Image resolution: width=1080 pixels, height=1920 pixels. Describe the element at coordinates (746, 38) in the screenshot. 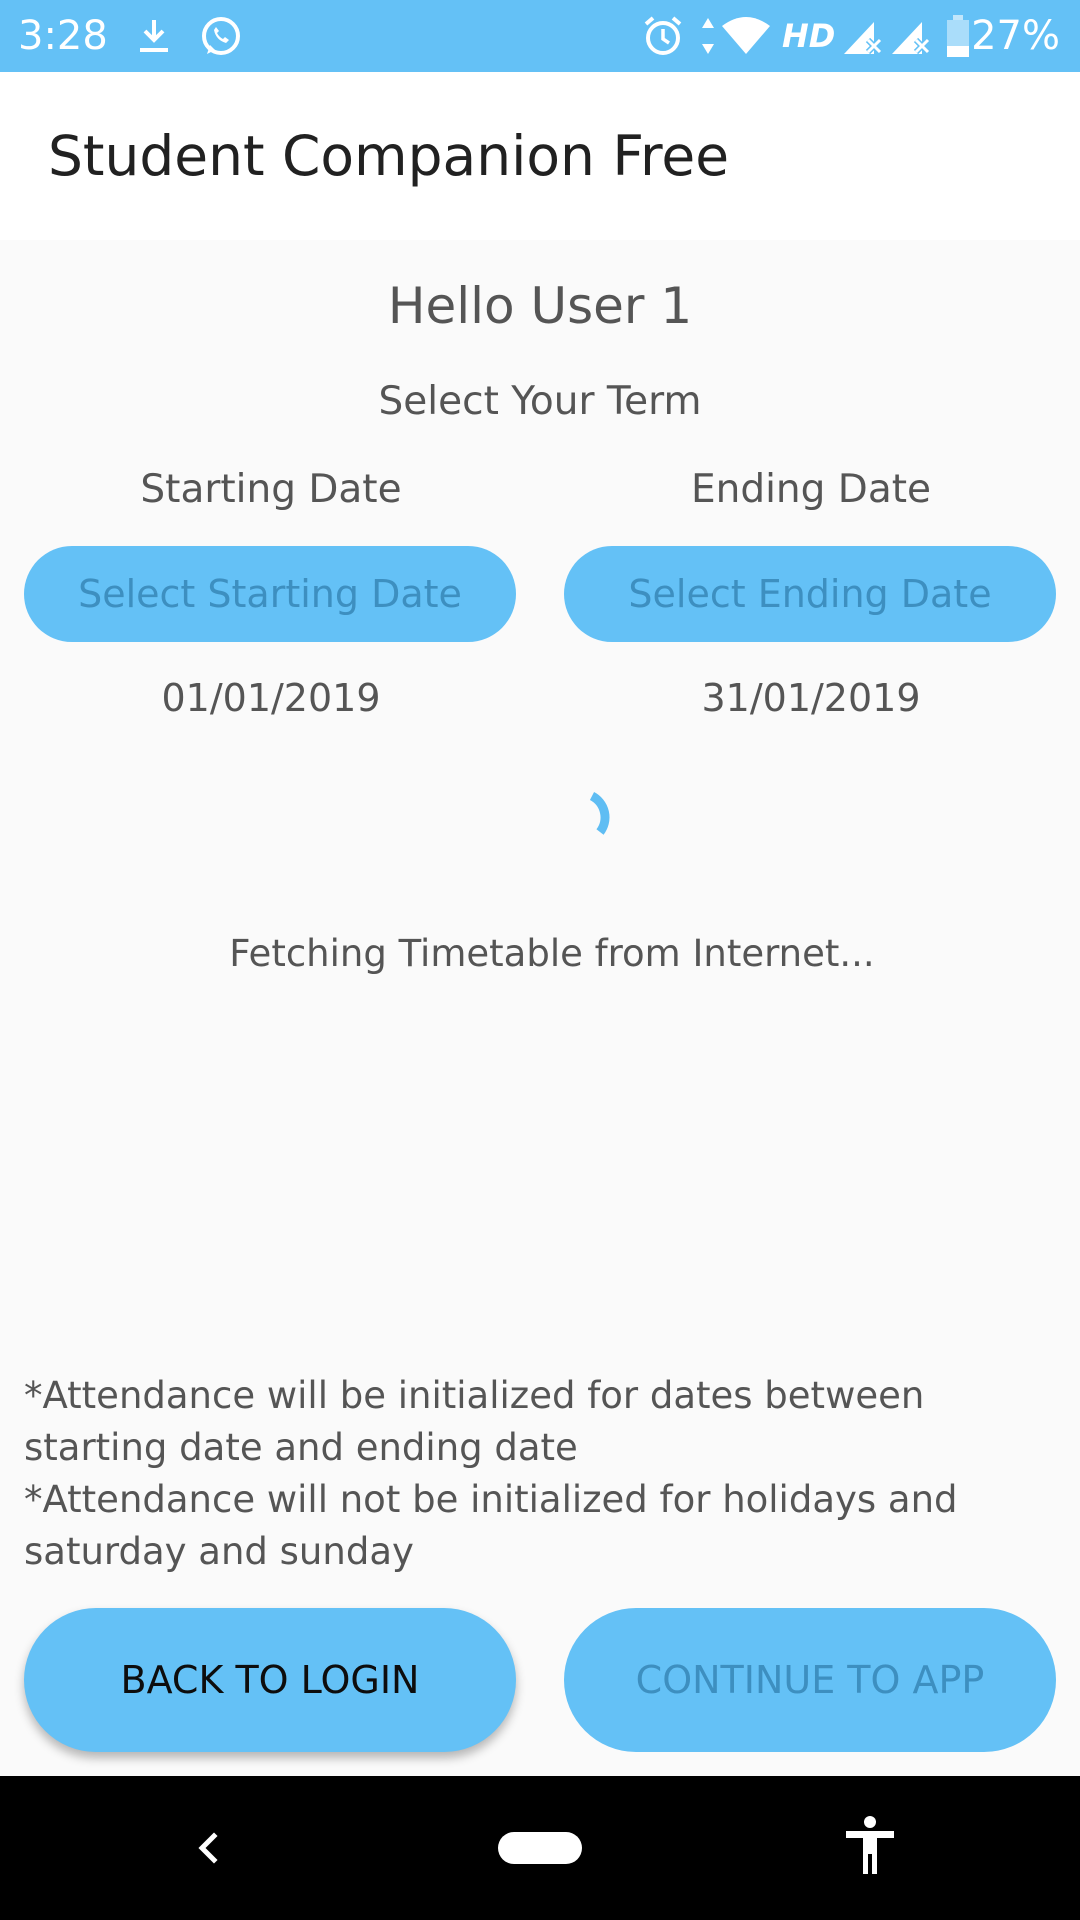

I see `wifi-icon` at that location.